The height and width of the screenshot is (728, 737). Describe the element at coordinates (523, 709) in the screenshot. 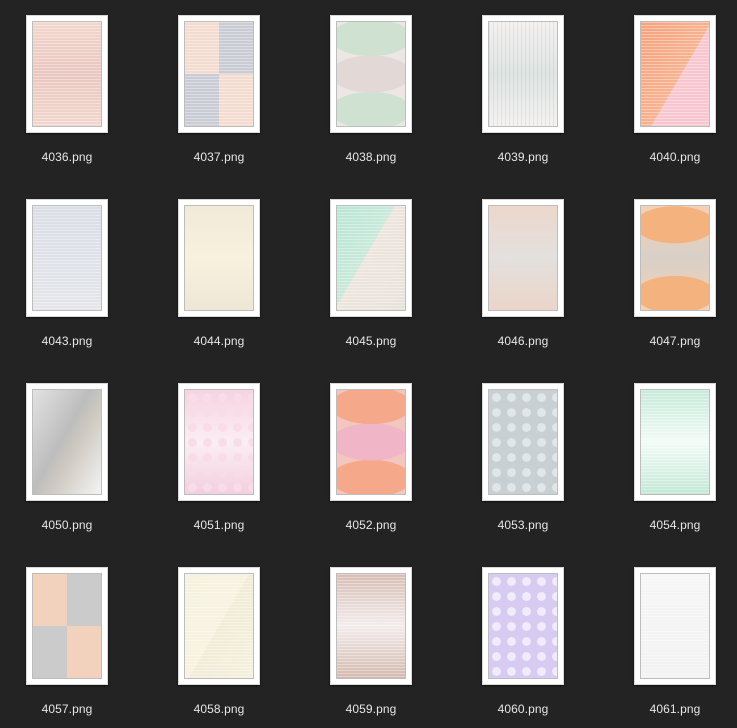

I see `file-name: 4060.png` at that location.